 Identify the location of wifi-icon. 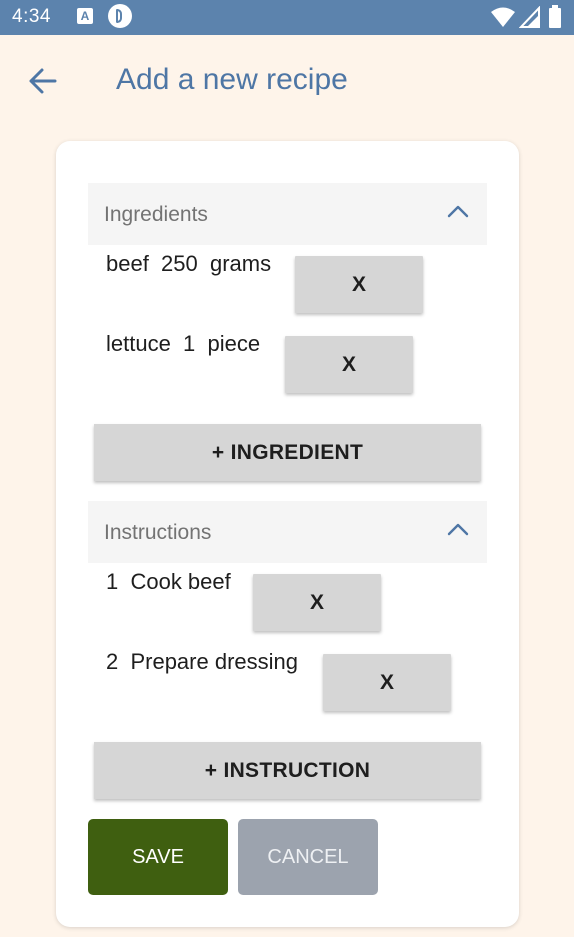
(503, 17).